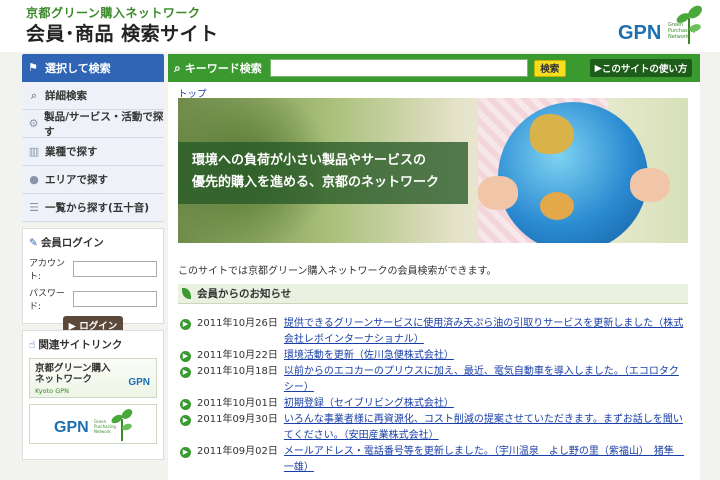 The image size is (720, 480). I want to click on gpn-banner: GPN Green Purchasing Network, so click(93, 424).